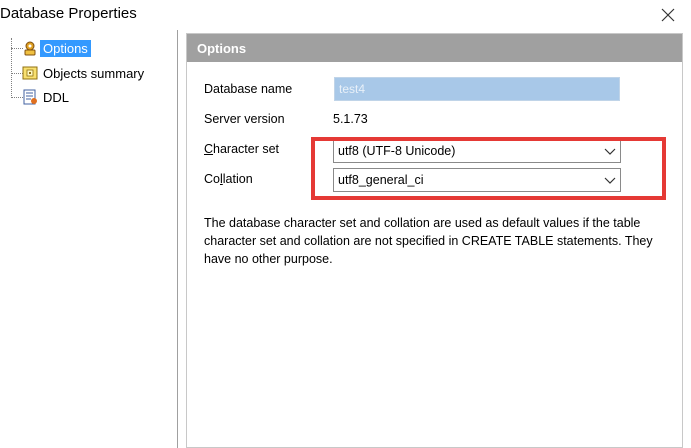  I want to click on character-set-value: utf8 (UTF-8 Unicode), so click(397, 151).